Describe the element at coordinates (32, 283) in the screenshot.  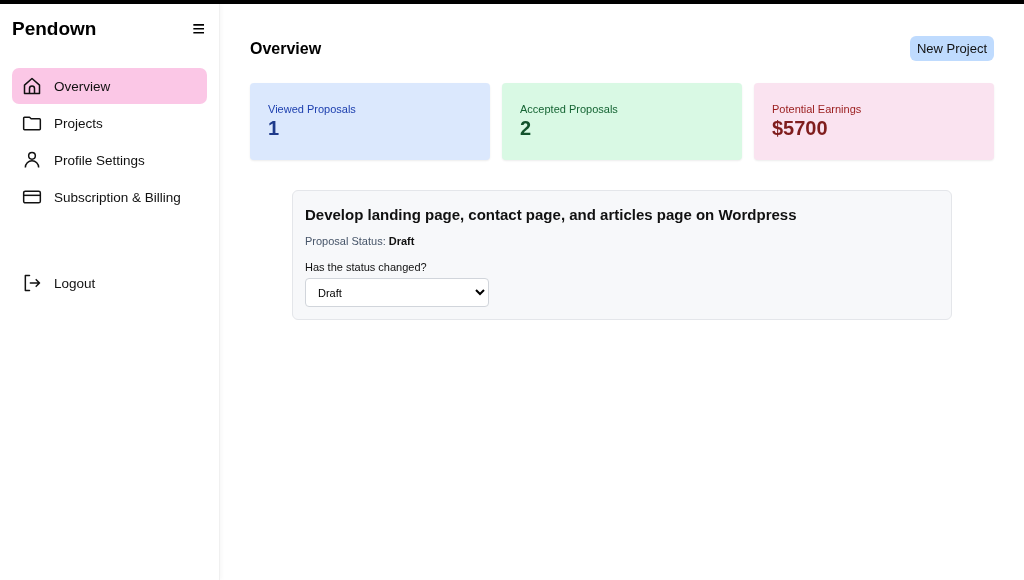
I see `logout-icon` at that location.